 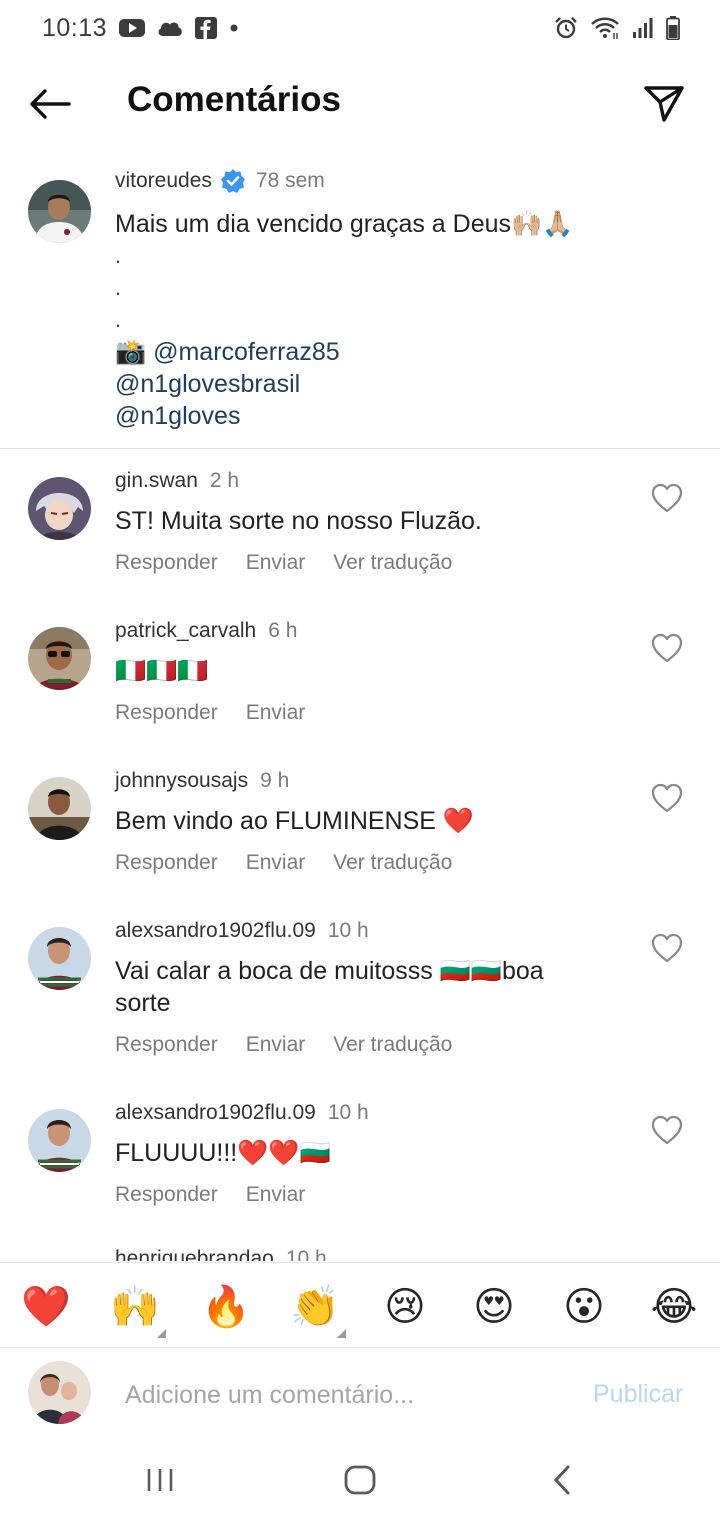 What do you see at coordinates (170, 28) in the screenshot?
I see `cloud-icon` at bounding box center [170, 28].